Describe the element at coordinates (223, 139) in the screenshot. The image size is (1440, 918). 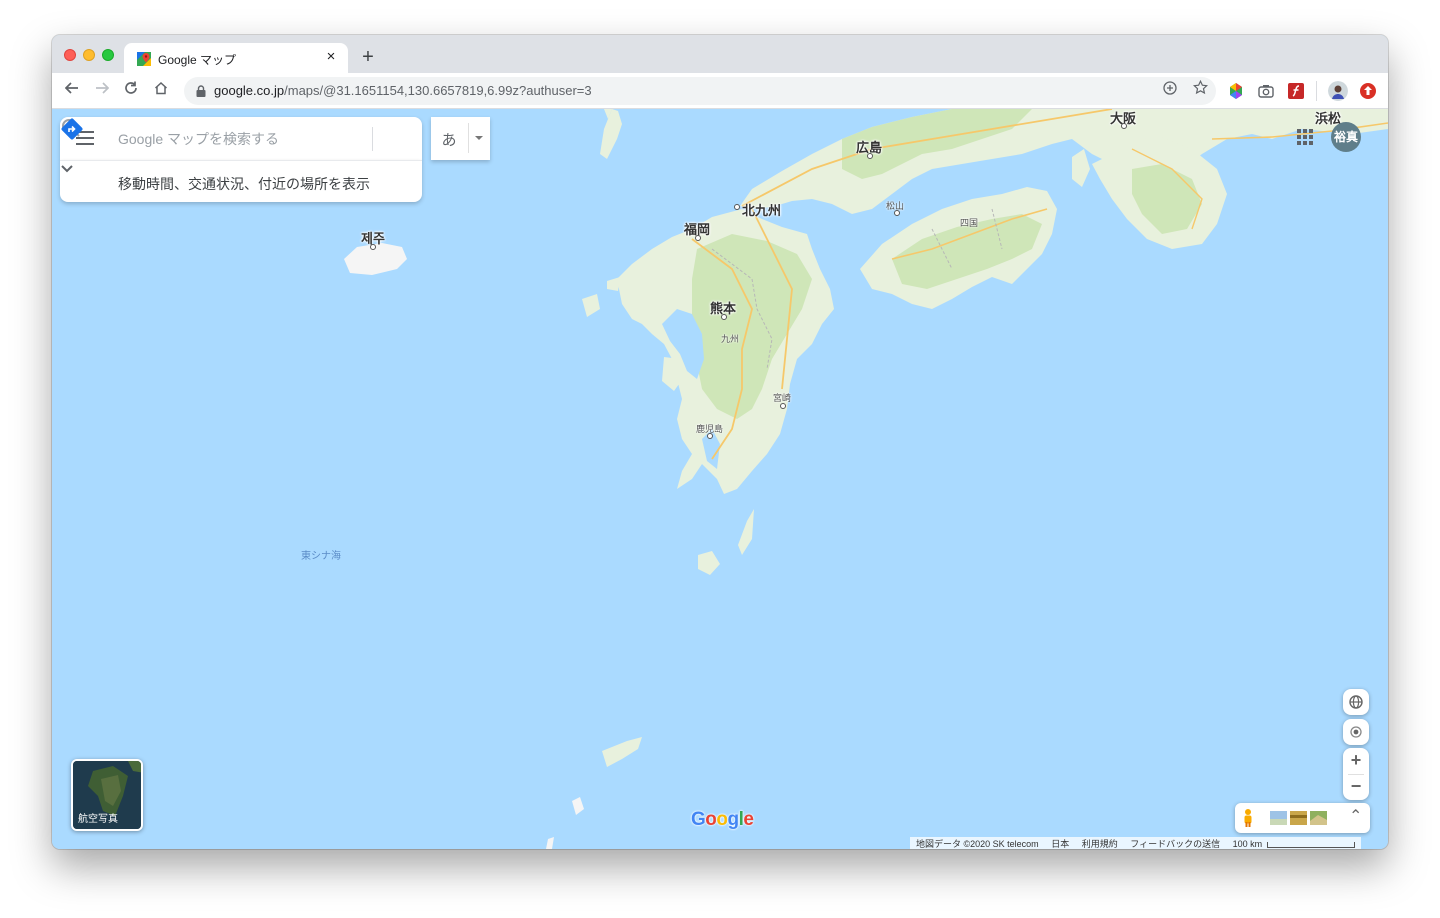
I see `search-input` at that location.